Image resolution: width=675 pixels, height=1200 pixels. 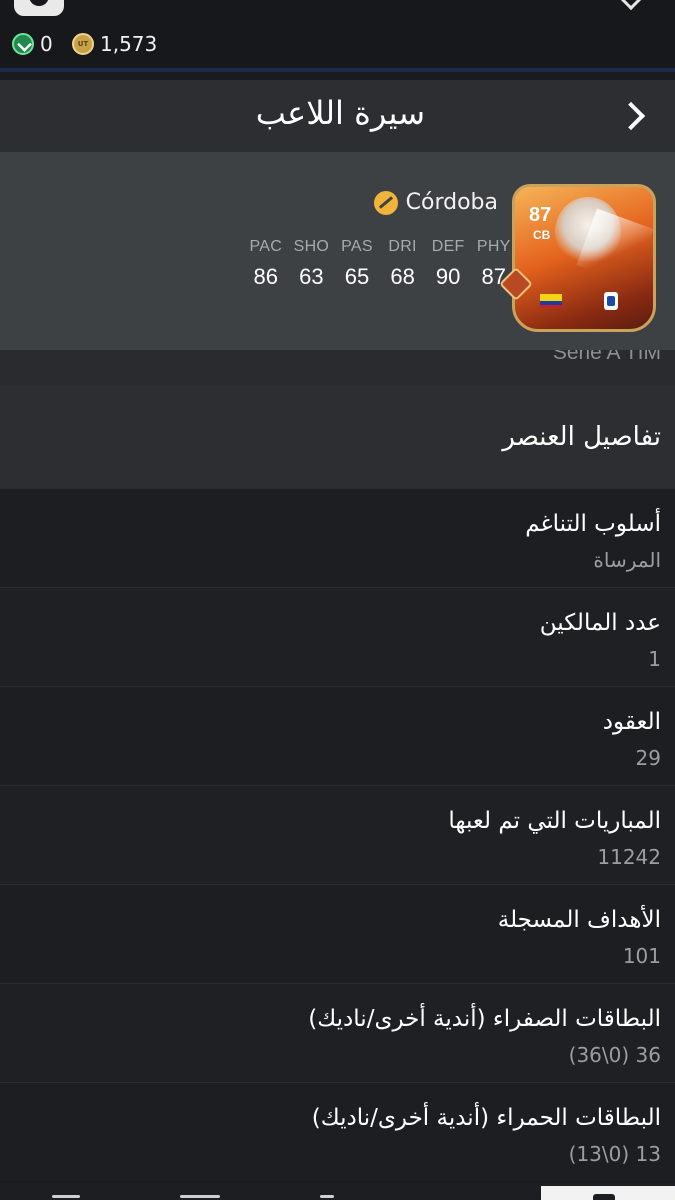 What do you see at coordinates (337, 36) in the screenshot?
I see `top-status-bar: 0 UT 1,573` at bounding box center [337, 36].